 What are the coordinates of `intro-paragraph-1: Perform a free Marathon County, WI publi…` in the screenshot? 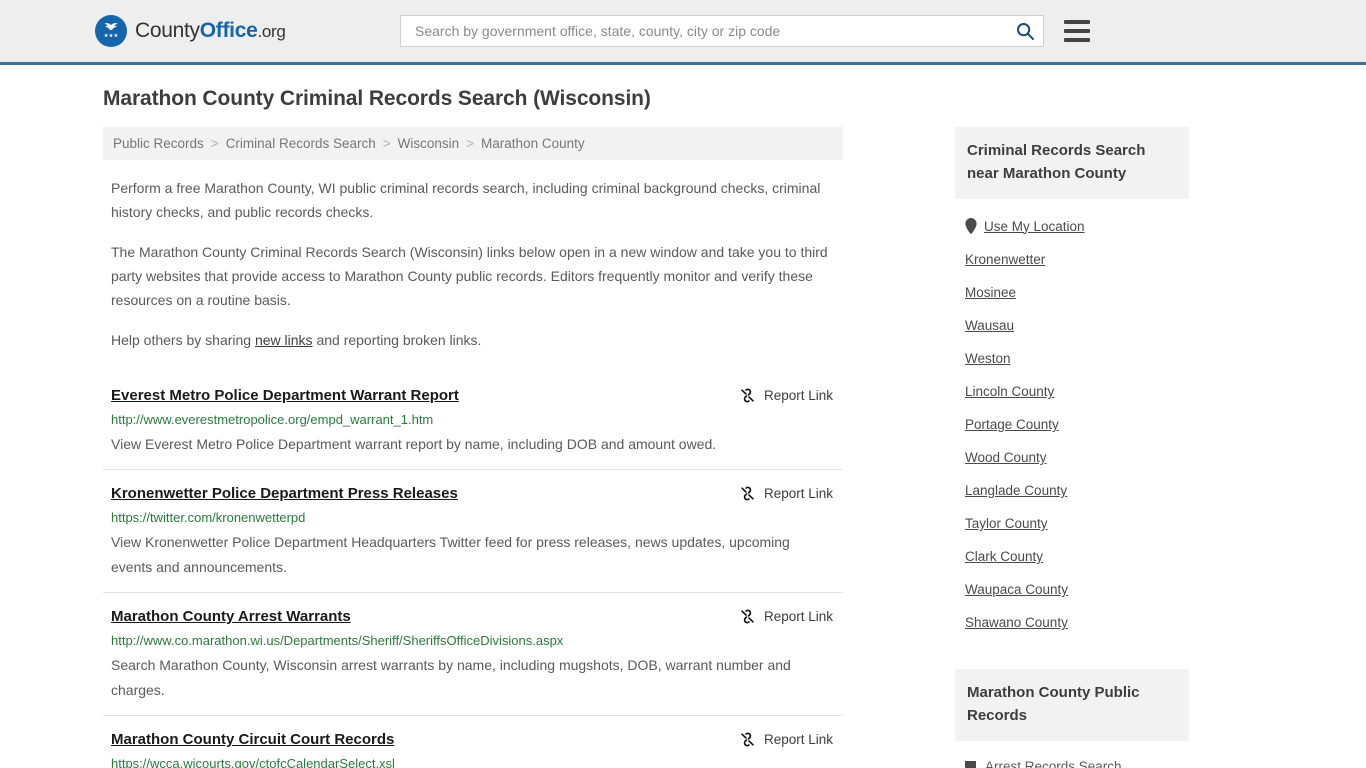 It's located at (466, 200).